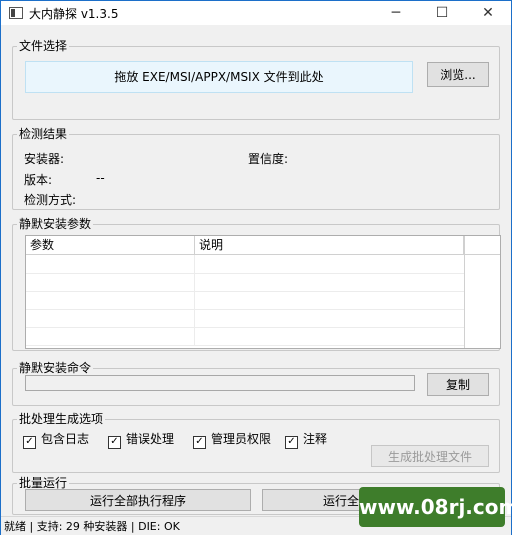 The width and height of the screenshot is (512, 535). I want to click on version-label: 版本:, so click(38, 180).